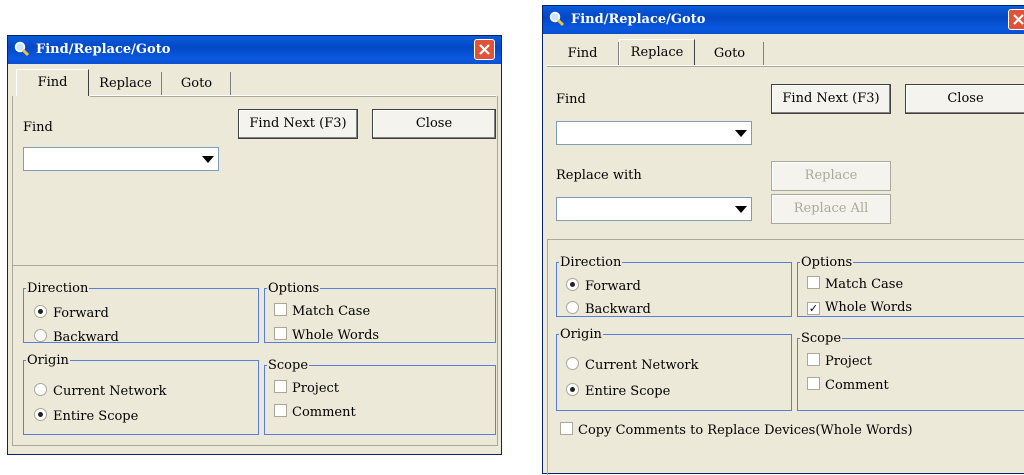 This screenshot has height=475, width=1024. What do you see at coordinates (783, 20) in the screenshot?
I see `right-title-bar: Find/Replace/Goto` at bounding box center [783, 20].